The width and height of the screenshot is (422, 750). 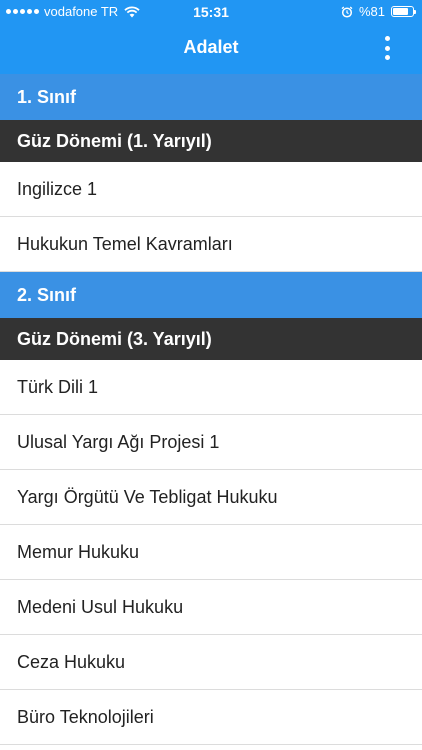 What do you see at coordinates (211, 662) in the screenshot?
I see `course-item: Ceza Hukuku` at bounding box center [211, 662].